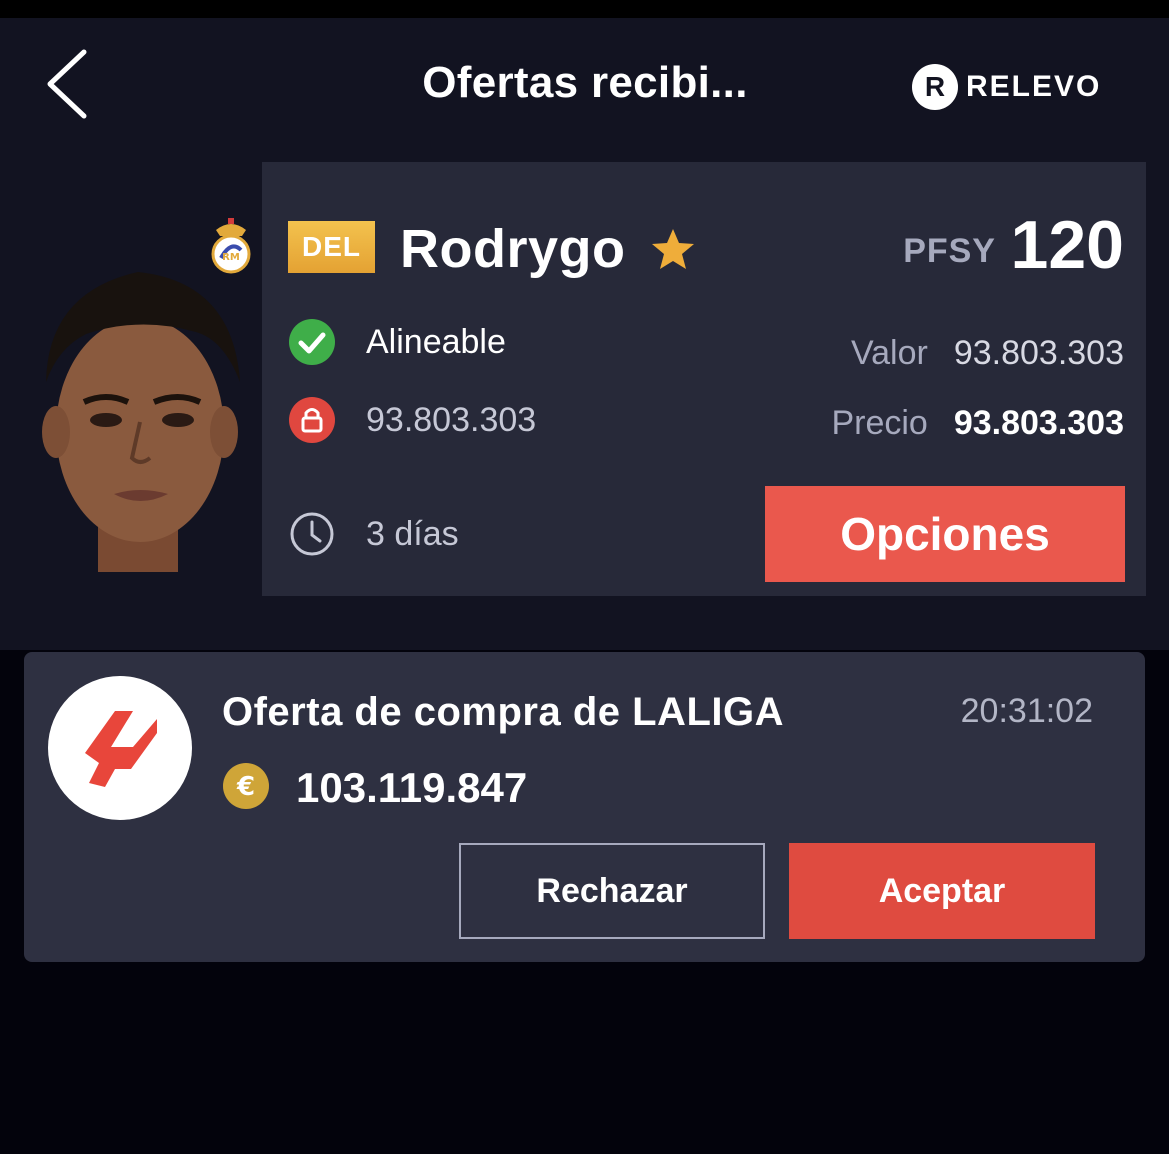 The image size is (1169, 1154). I want to click on valor-label: Valor, so click(889, 353).